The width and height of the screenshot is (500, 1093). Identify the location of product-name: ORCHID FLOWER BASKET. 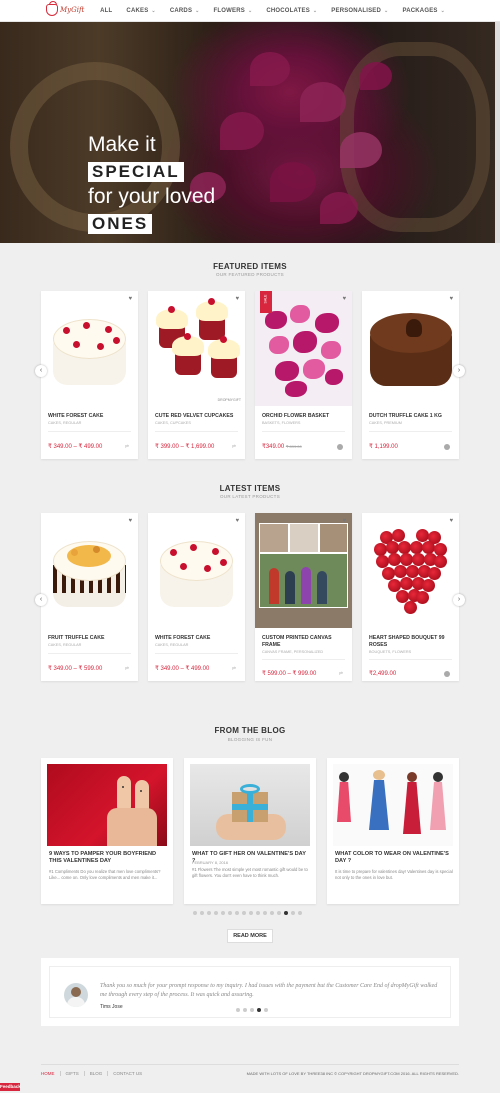
(304, 416).